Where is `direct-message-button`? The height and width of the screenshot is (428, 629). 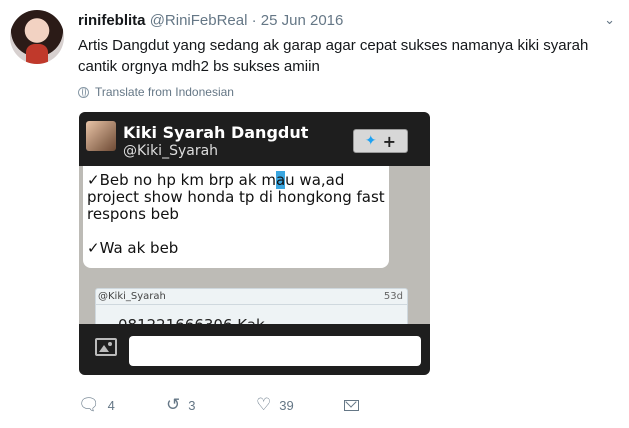 direct-message-button is located at coordinates (351, 405).